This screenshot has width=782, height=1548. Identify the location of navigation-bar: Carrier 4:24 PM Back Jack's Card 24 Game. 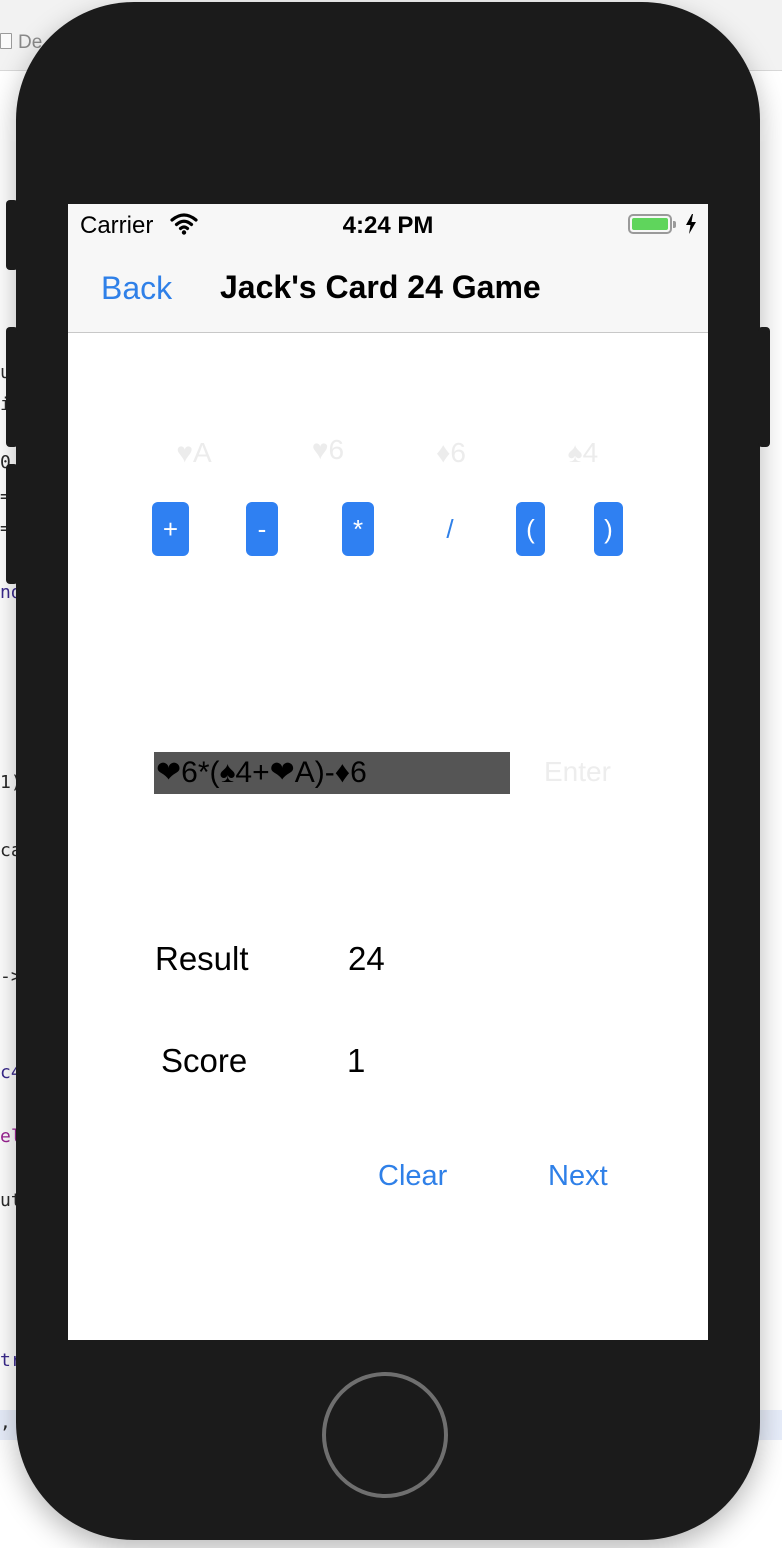
(388, 268).